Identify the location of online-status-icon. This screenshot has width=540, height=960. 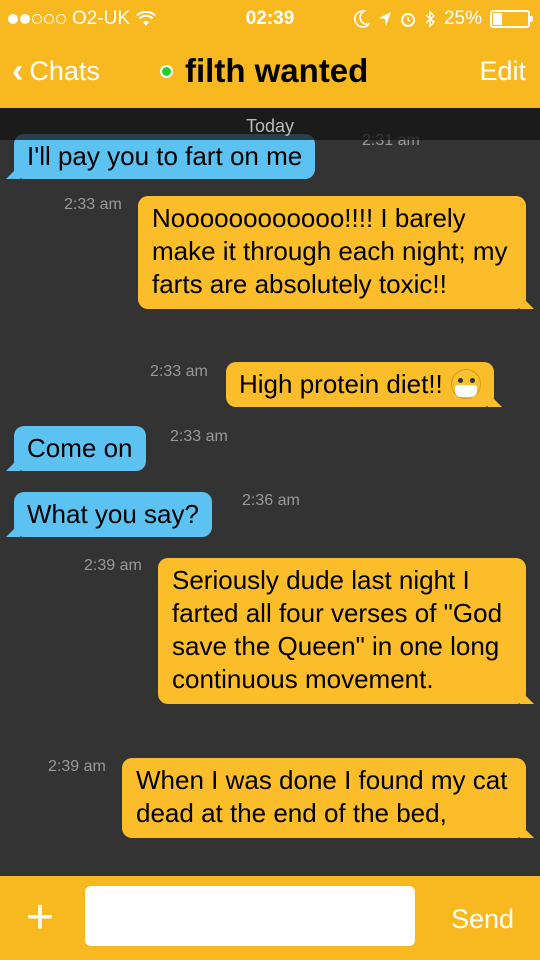
(166, 71).